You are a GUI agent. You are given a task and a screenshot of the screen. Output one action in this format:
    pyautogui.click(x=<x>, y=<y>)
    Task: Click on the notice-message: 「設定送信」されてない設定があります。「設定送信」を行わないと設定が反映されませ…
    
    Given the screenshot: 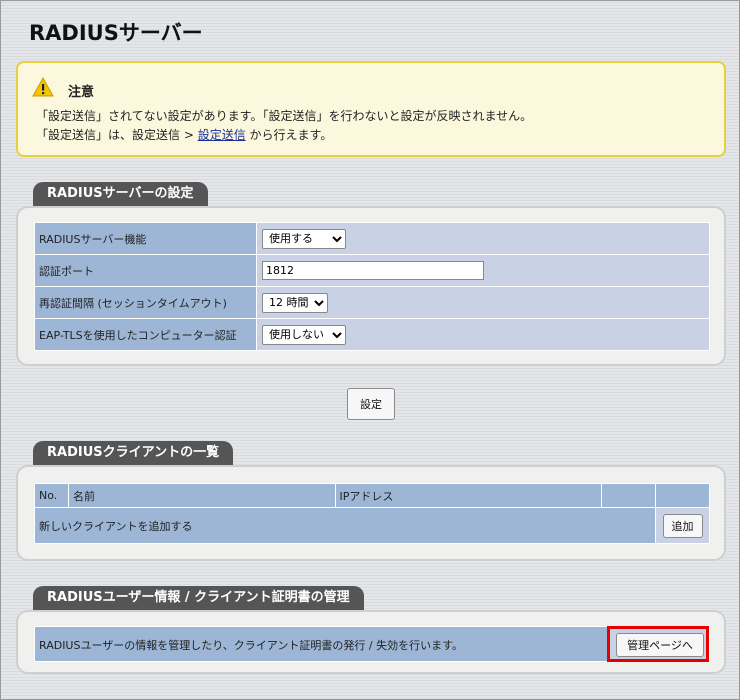 What is the action you would take?
    pyautogui.click(x=284, y=116)
    